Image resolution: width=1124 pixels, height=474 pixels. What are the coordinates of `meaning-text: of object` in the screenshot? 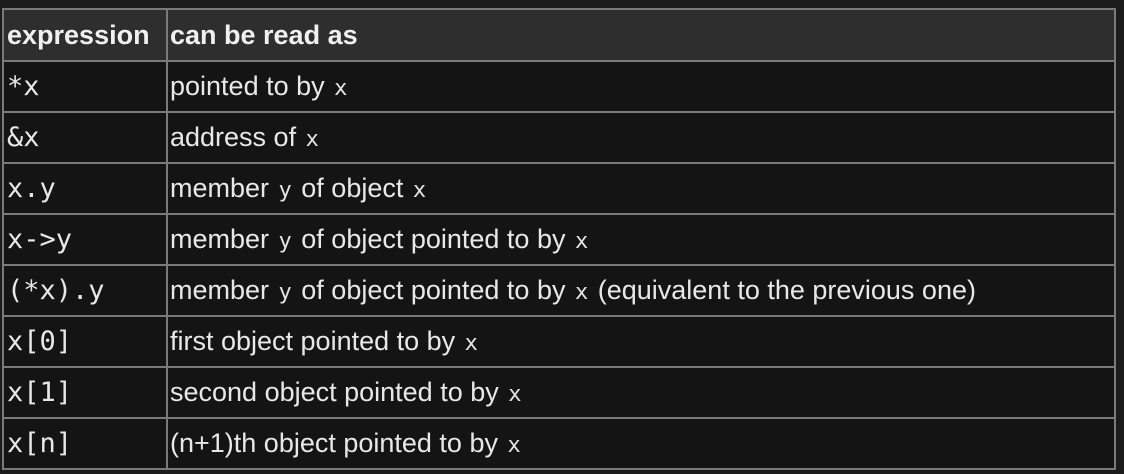 It's located at (352, 188).